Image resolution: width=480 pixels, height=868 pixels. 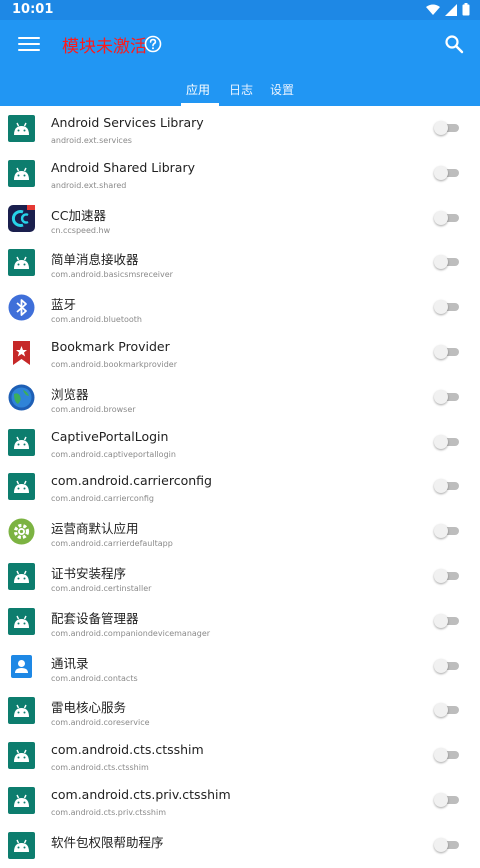 What do you see at coordinates (95, 260) in the screenshot?
I see `app-name: 简单消息接收器` at bounding box center [95, 260].